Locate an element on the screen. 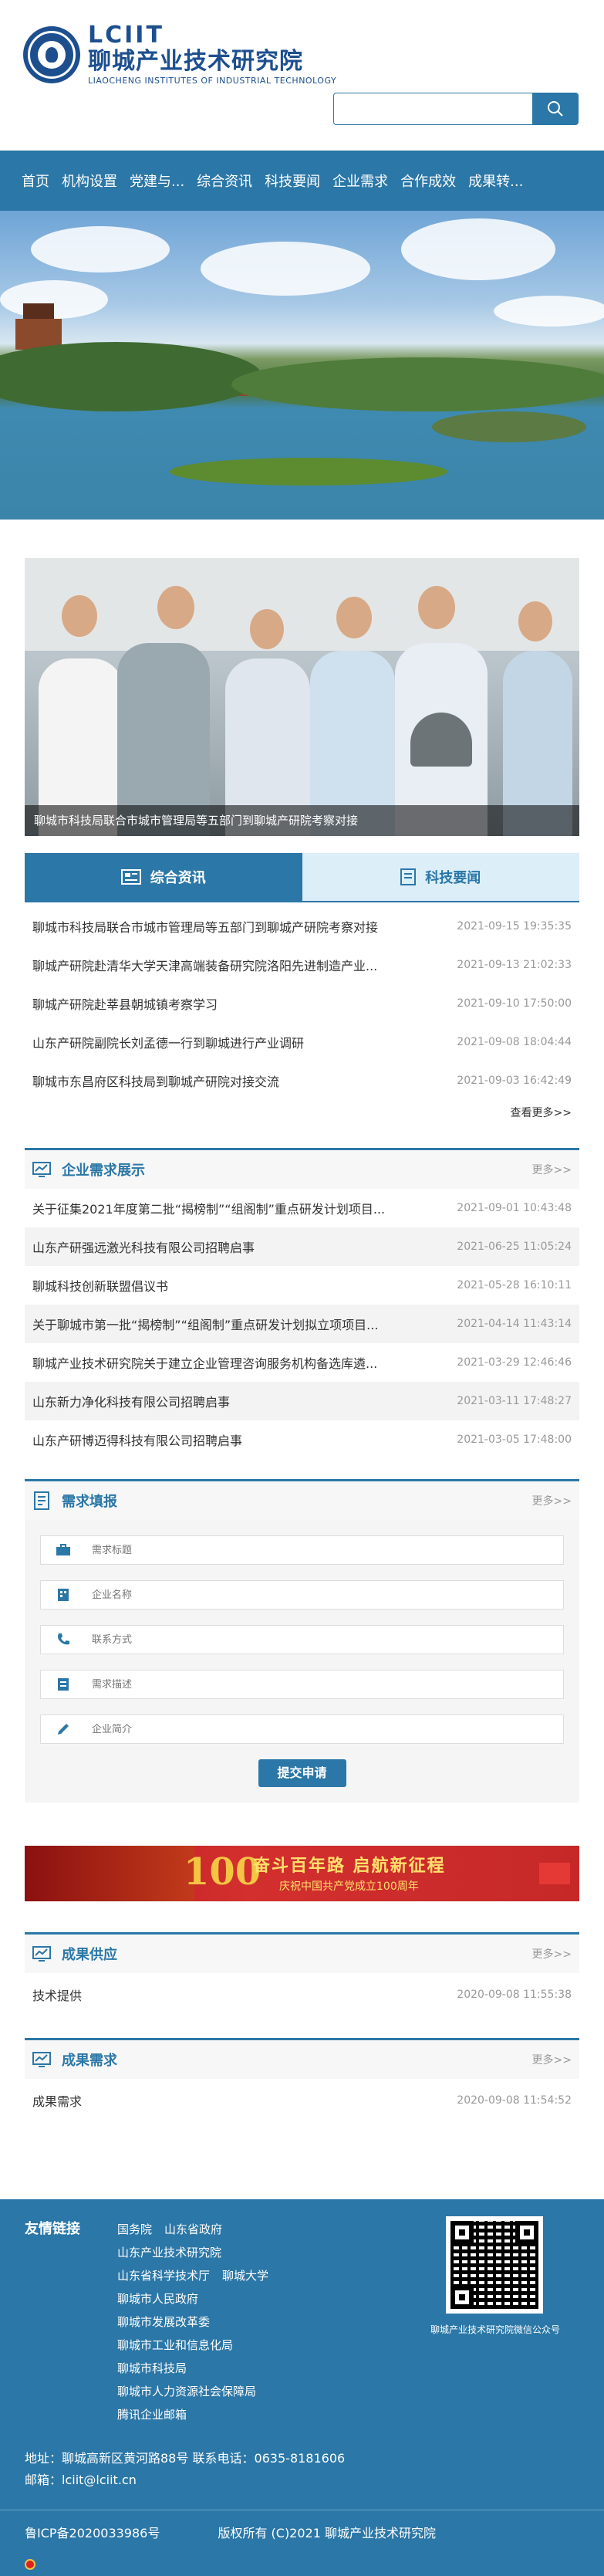  flag-icon is located at coordinates (554, 1873).